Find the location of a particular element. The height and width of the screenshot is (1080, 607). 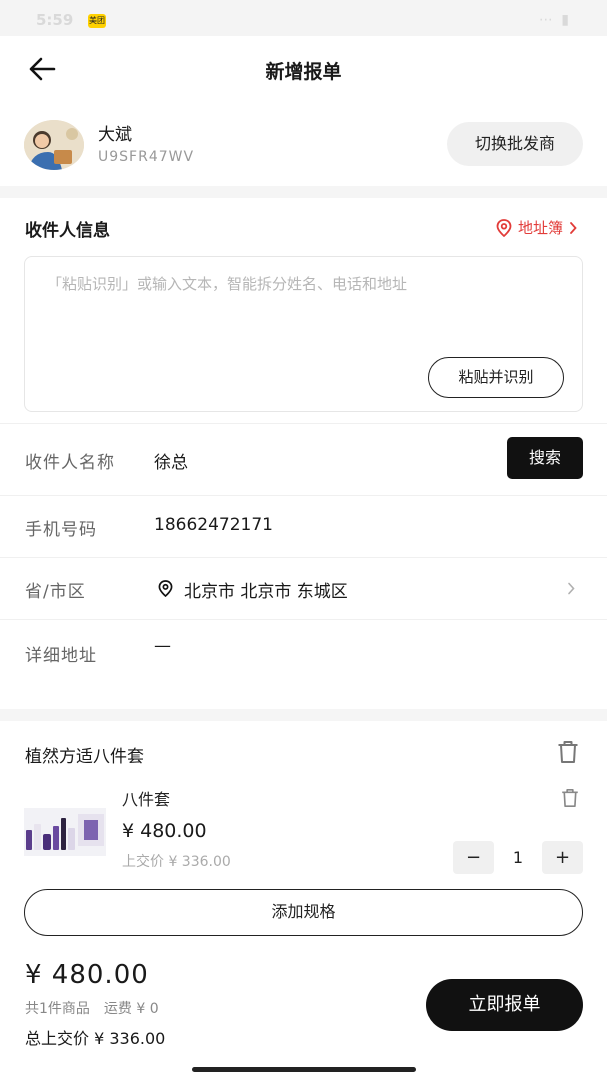

avatar is located at coordinates (54, 145).